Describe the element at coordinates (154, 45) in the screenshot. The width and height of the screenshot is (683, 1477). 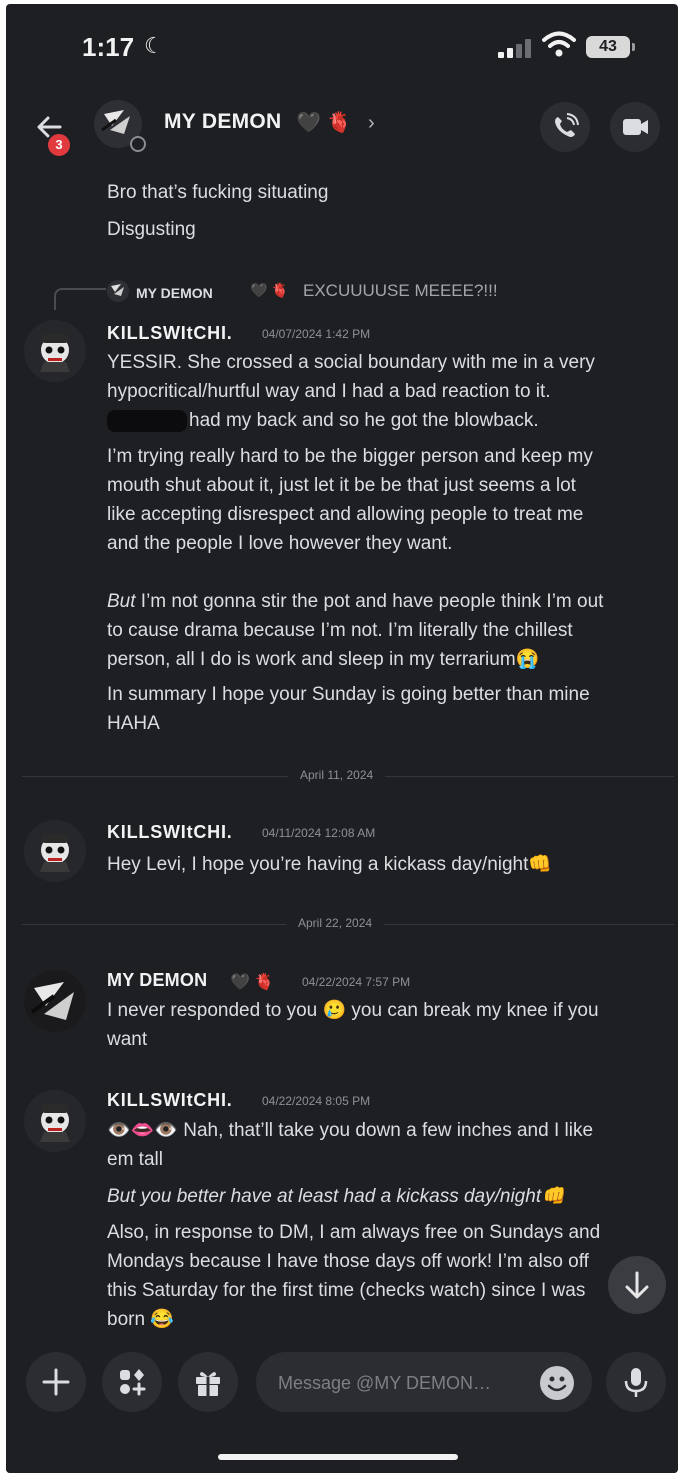
I see `moon-icon: ☾` at that location.